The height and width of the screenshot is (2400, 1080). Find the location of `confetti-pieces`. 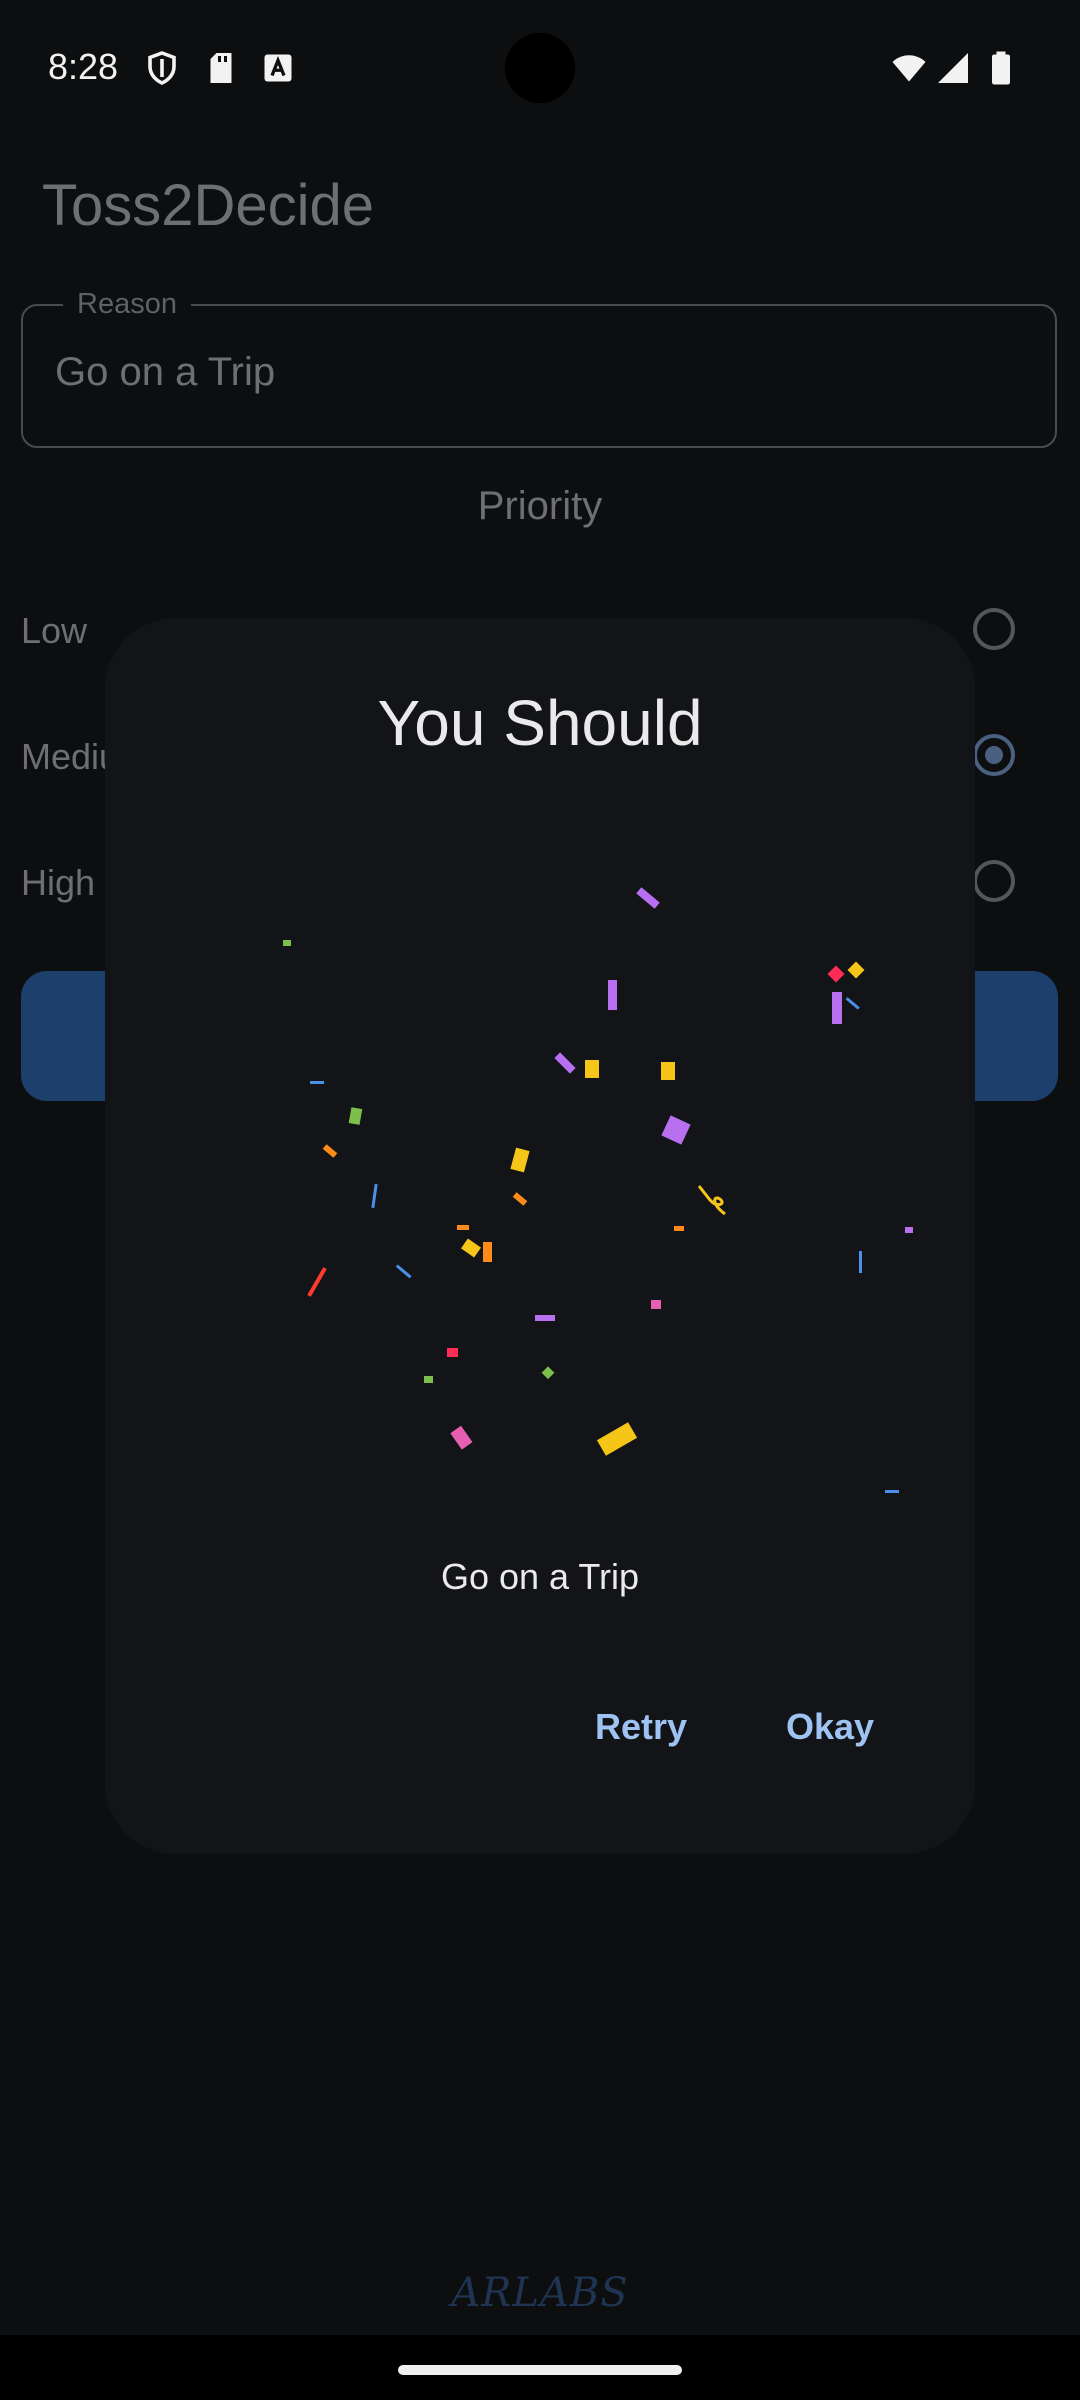

confetti-pieces is located at coordinates (598, 1190).